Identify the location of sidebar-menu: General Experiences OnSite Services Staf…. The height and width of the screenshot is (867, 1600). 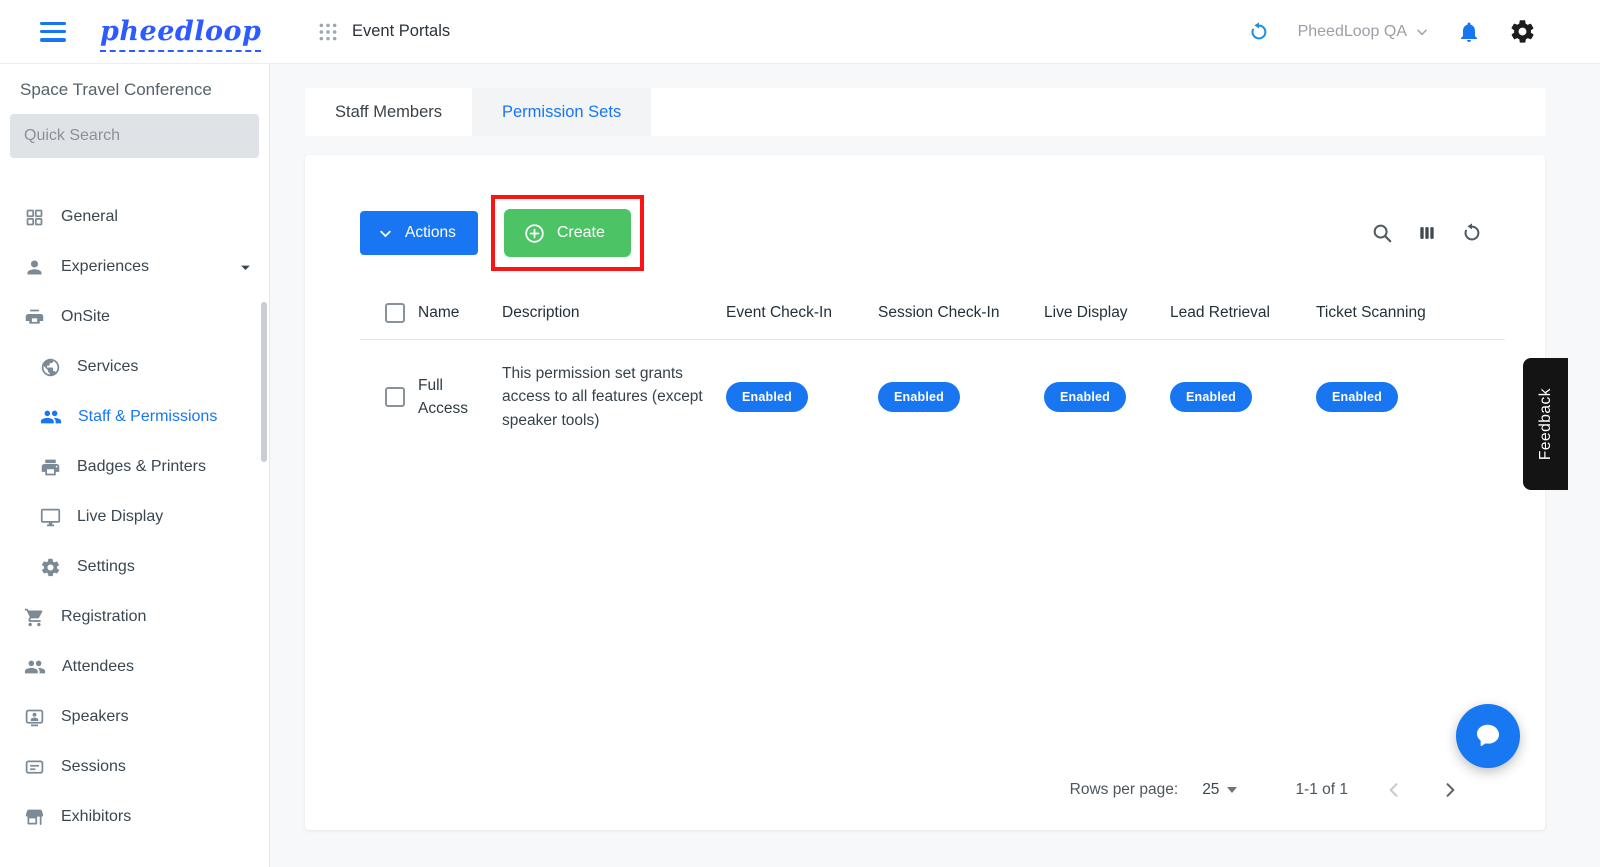
(134, 517).